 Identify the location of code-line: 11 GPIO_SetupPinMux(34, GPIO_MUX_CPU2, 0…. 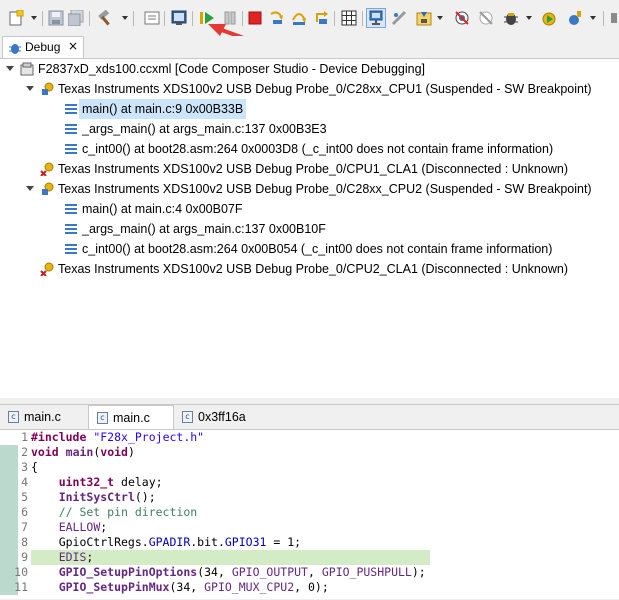
(309, 587).